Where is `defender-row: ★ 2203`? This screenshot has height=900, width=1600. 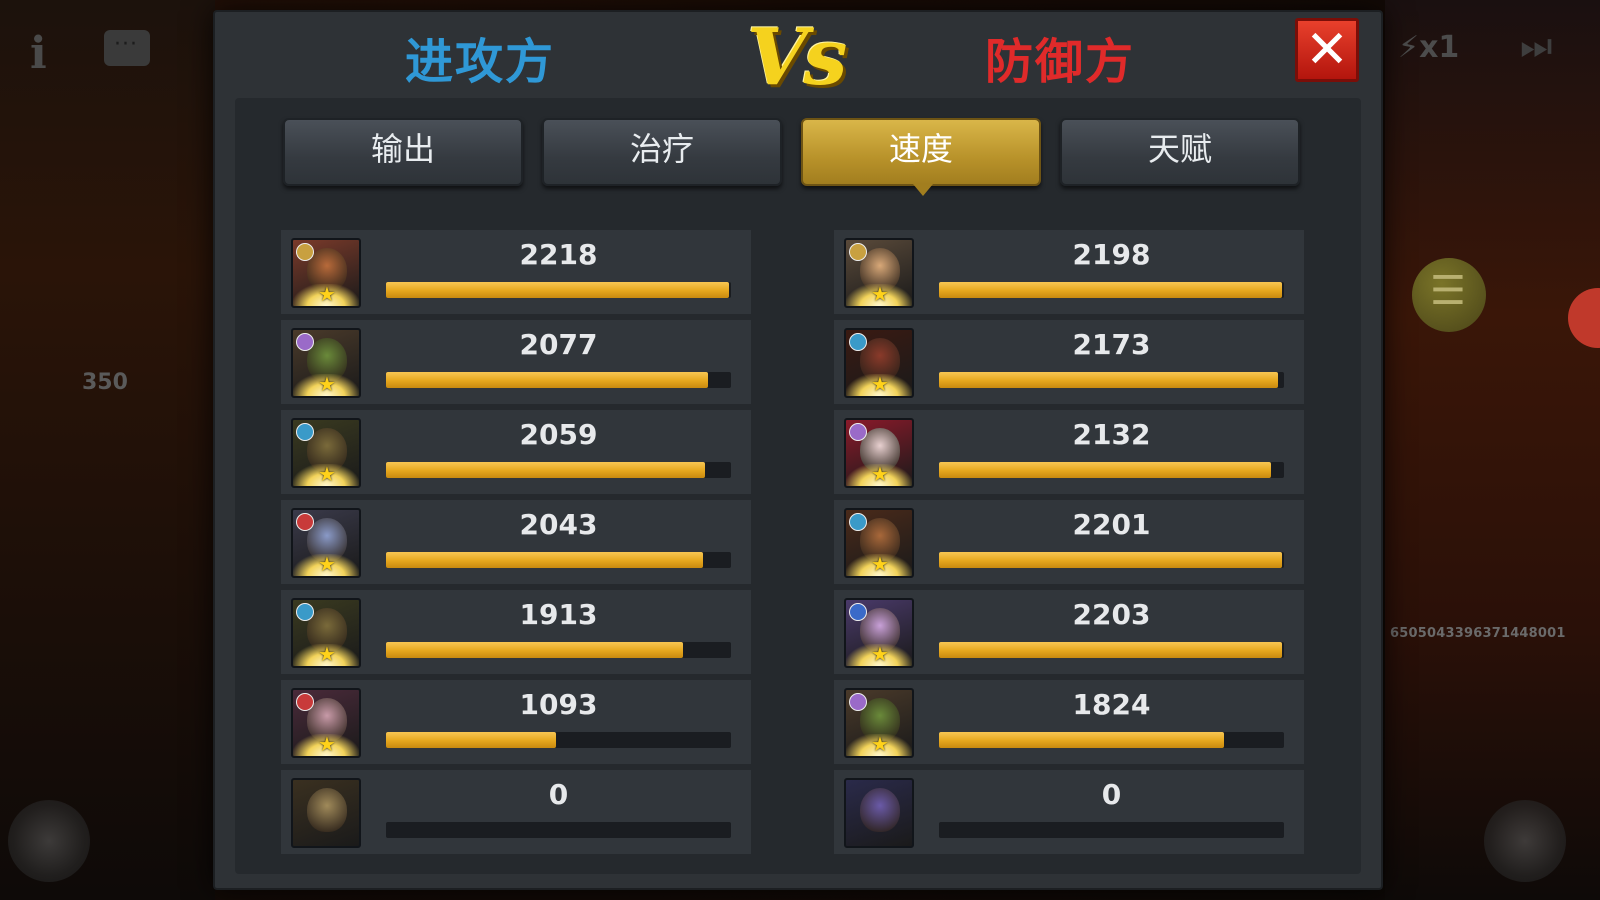 defender-row: ★ 2203 is located at coordinates (1069, 632).